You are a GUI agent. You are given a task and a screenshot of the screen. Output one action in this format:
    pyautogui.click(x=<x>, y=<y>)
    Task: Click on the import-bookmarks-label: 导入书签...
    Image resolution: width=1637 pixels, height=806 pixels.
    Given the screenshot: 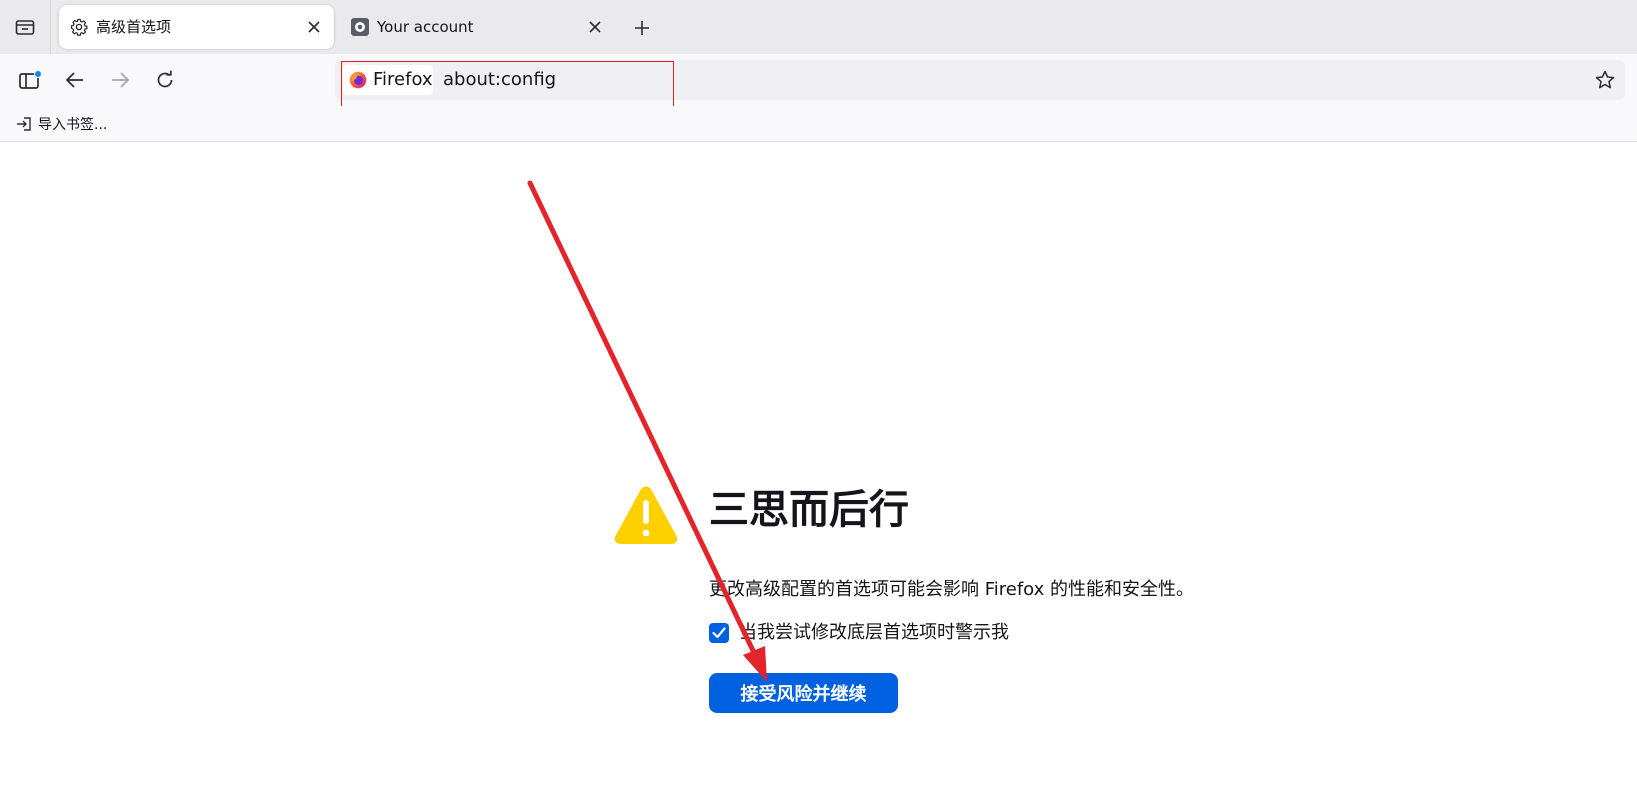 What is the action you would take?
    pyautogui.click(x=73, y=125)
    